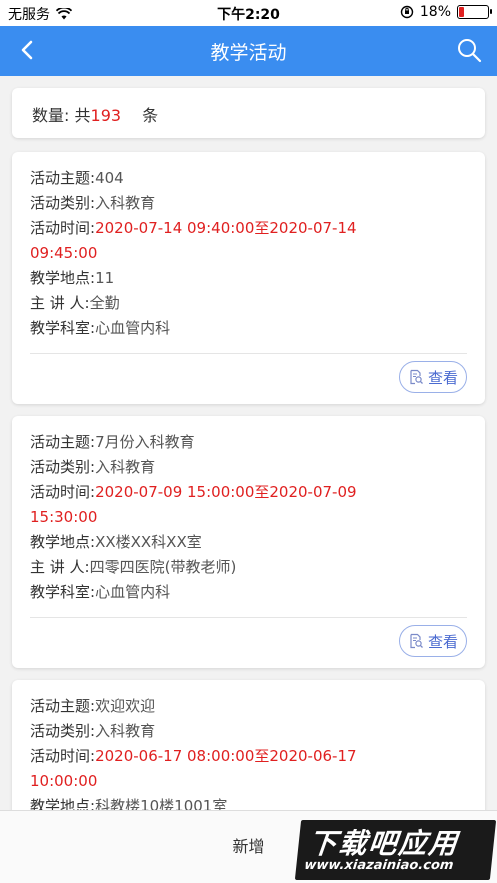  What do you see at coordinates (469, 50) in the screenshot?
I see `search-icon` at bounding box center [469, 50].